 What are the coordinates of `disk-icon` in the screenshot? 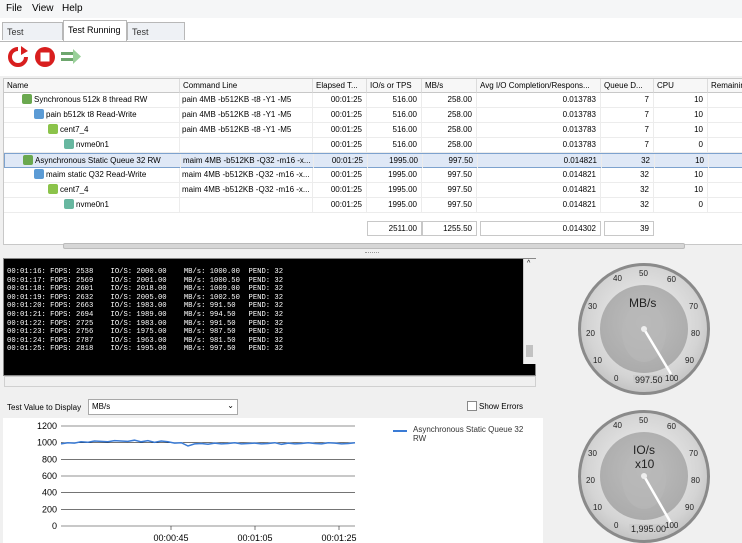 It's located at (69, 204).